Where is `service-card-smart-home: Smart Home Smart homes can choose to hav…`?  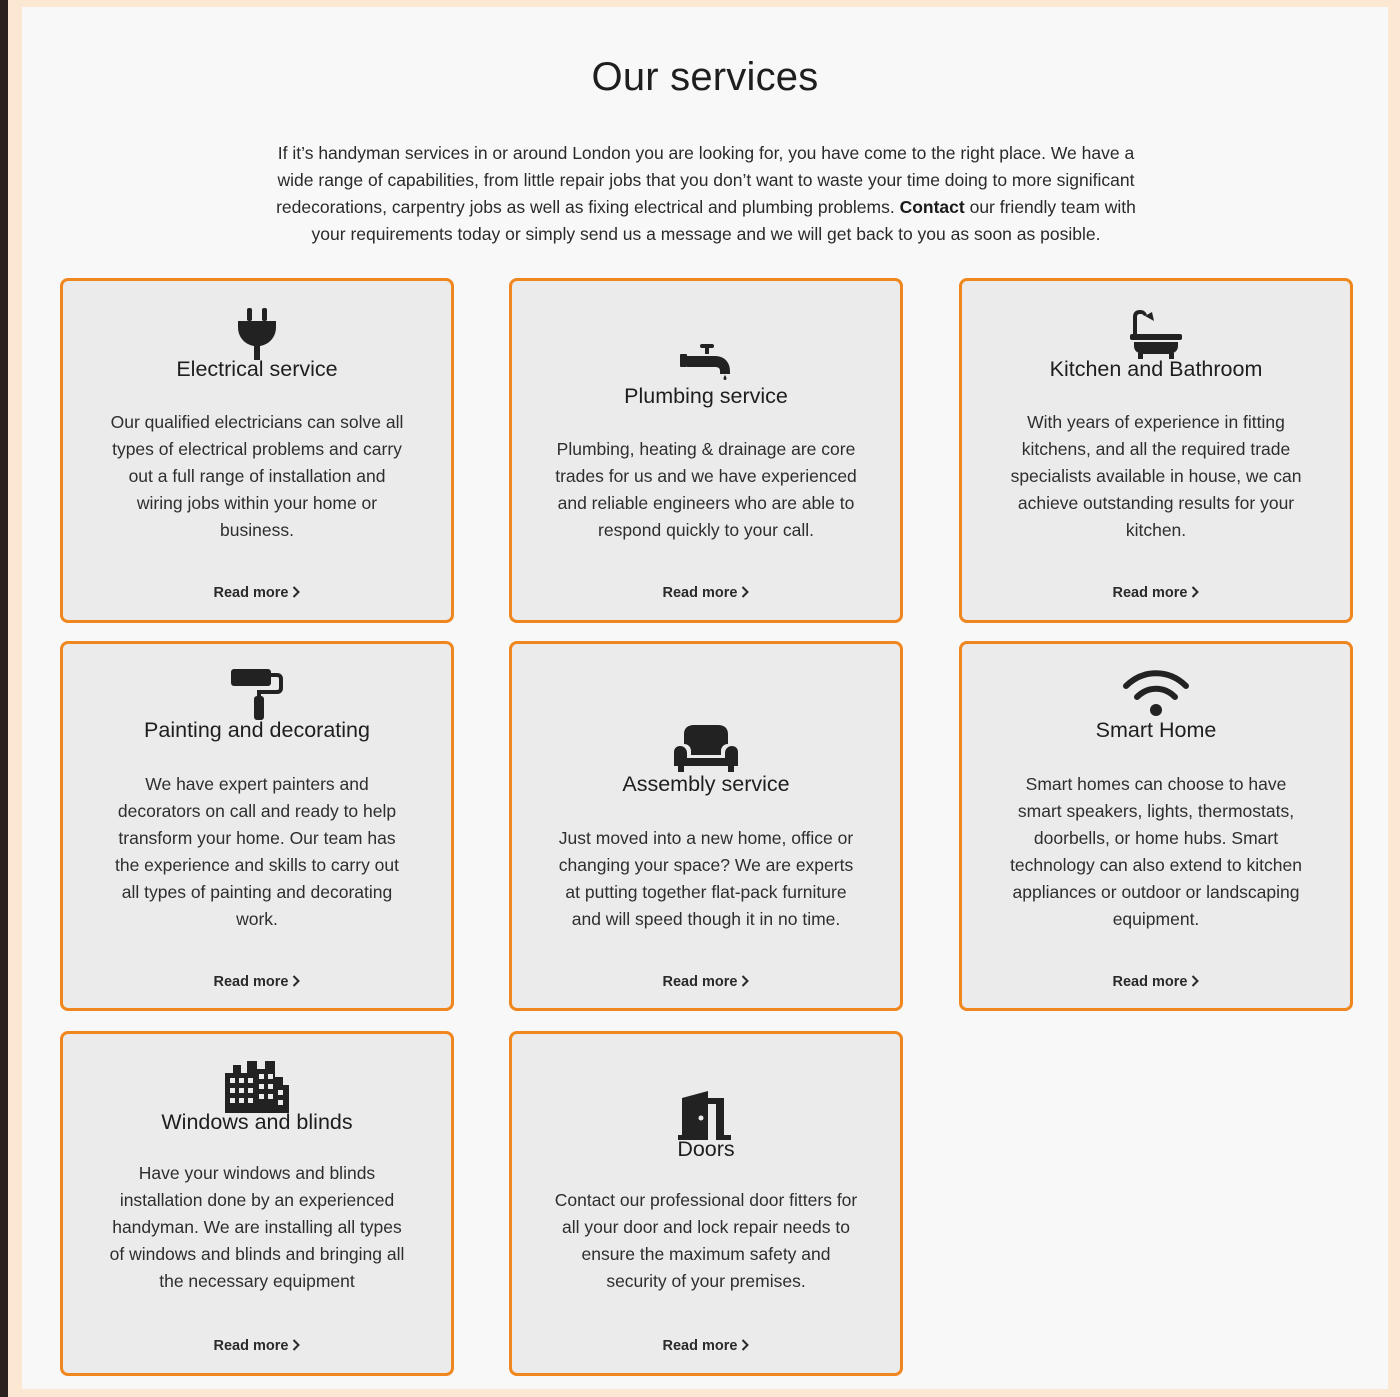
service-card-smart-home: Smart Home Smart homes can choose to hav… is located at coordinates (1156, 826).